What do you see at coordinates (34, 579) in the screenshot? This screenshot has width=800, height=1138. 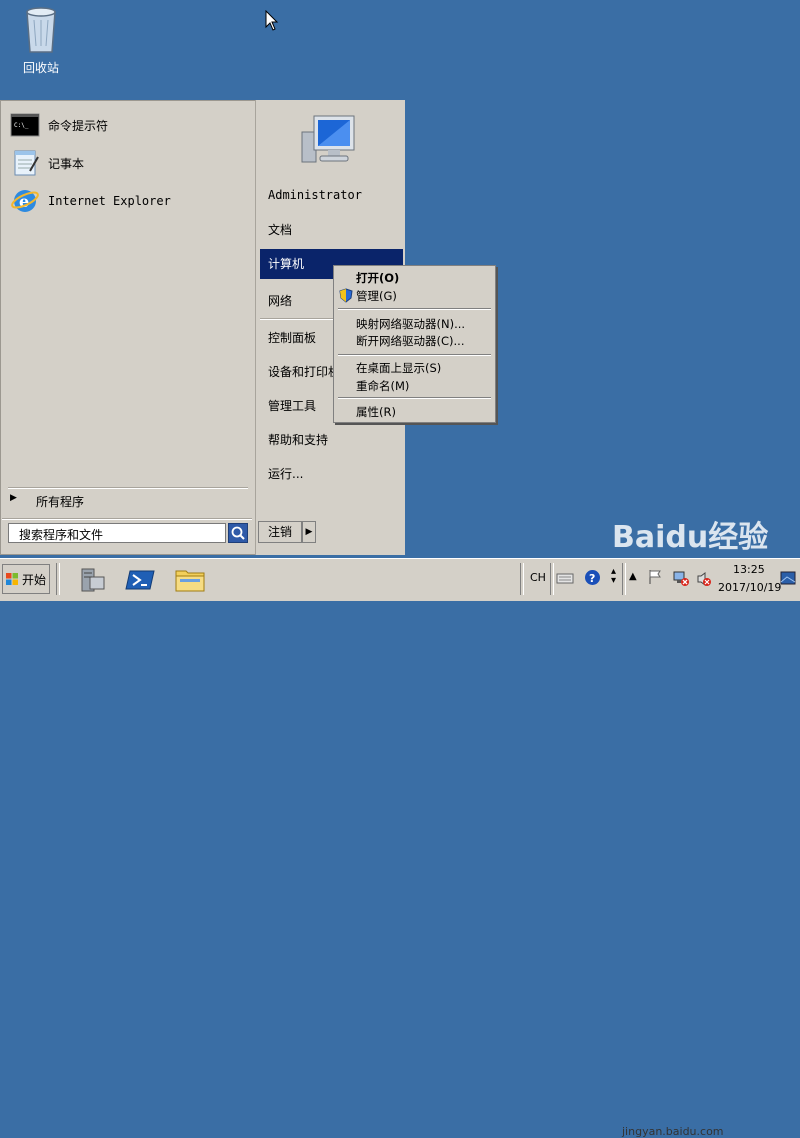 I see `start-label: 开始` at bounding box center [34, 579].